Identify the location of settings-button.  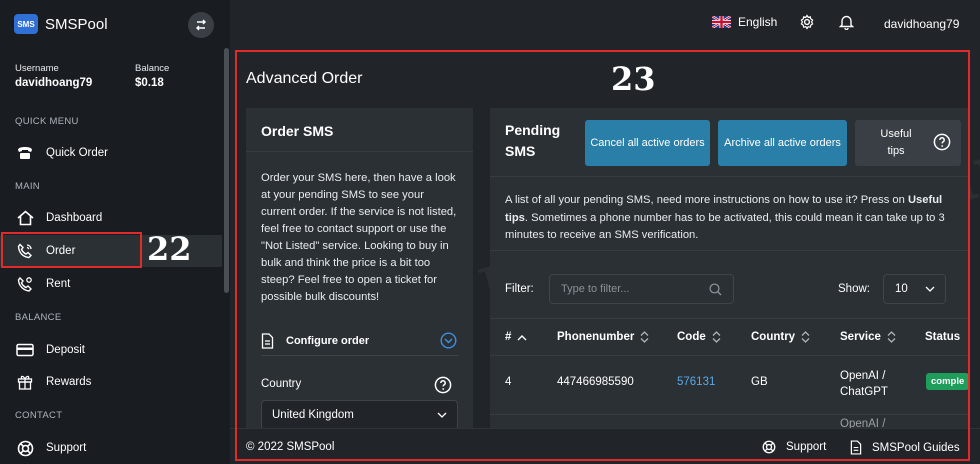
(807, 24).